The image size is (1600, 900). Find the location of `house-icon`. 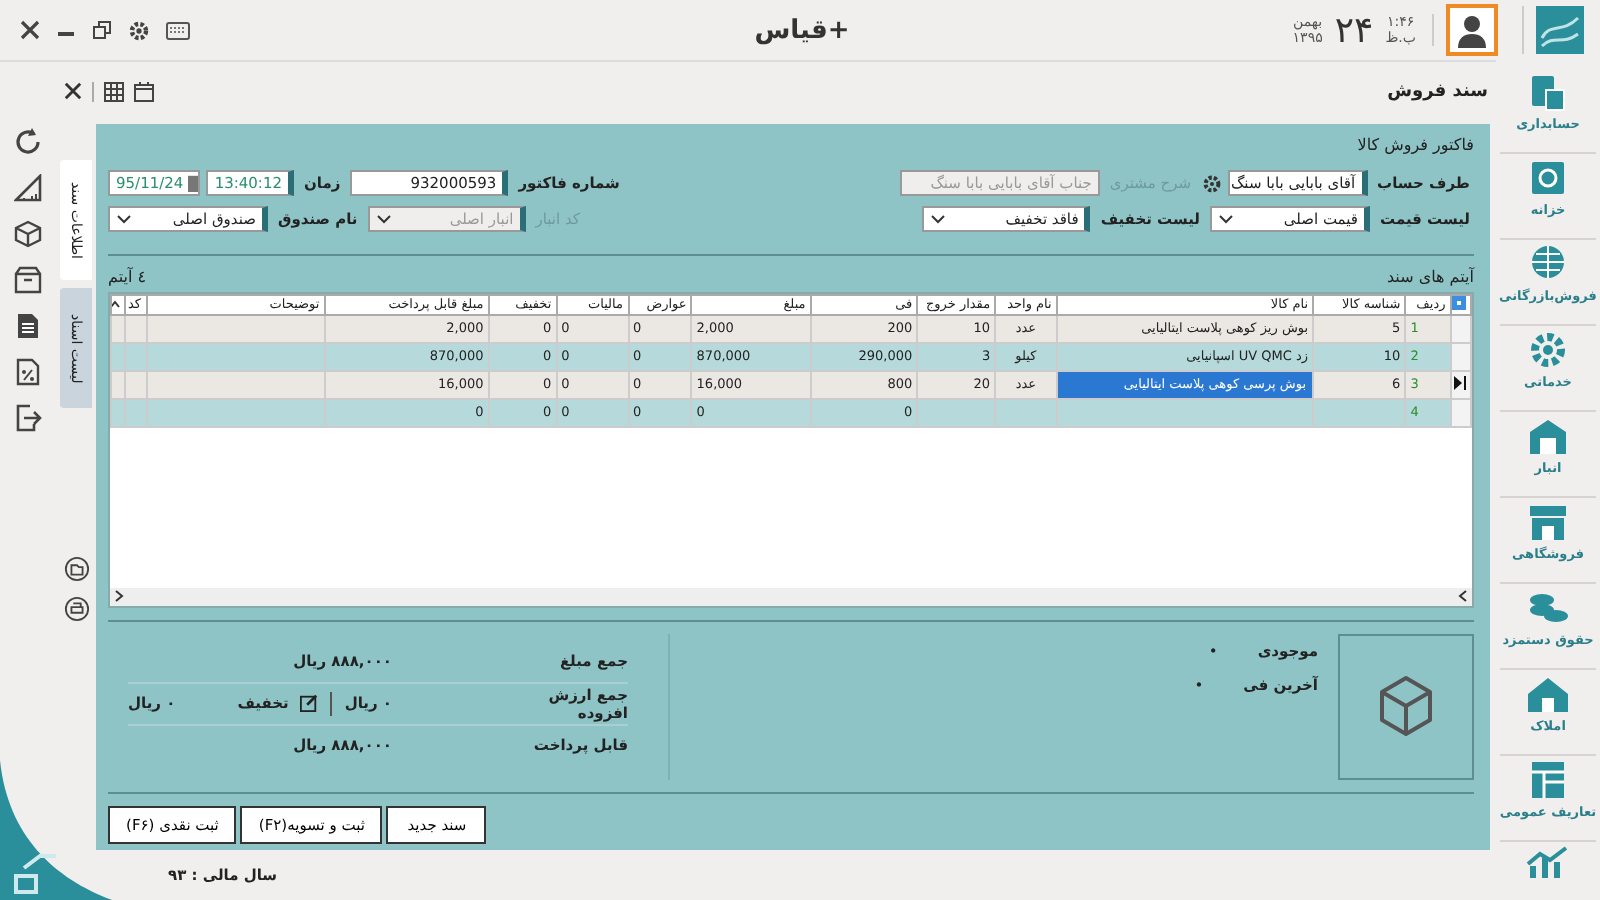

house-icon is located at coordinates (1548, 694).